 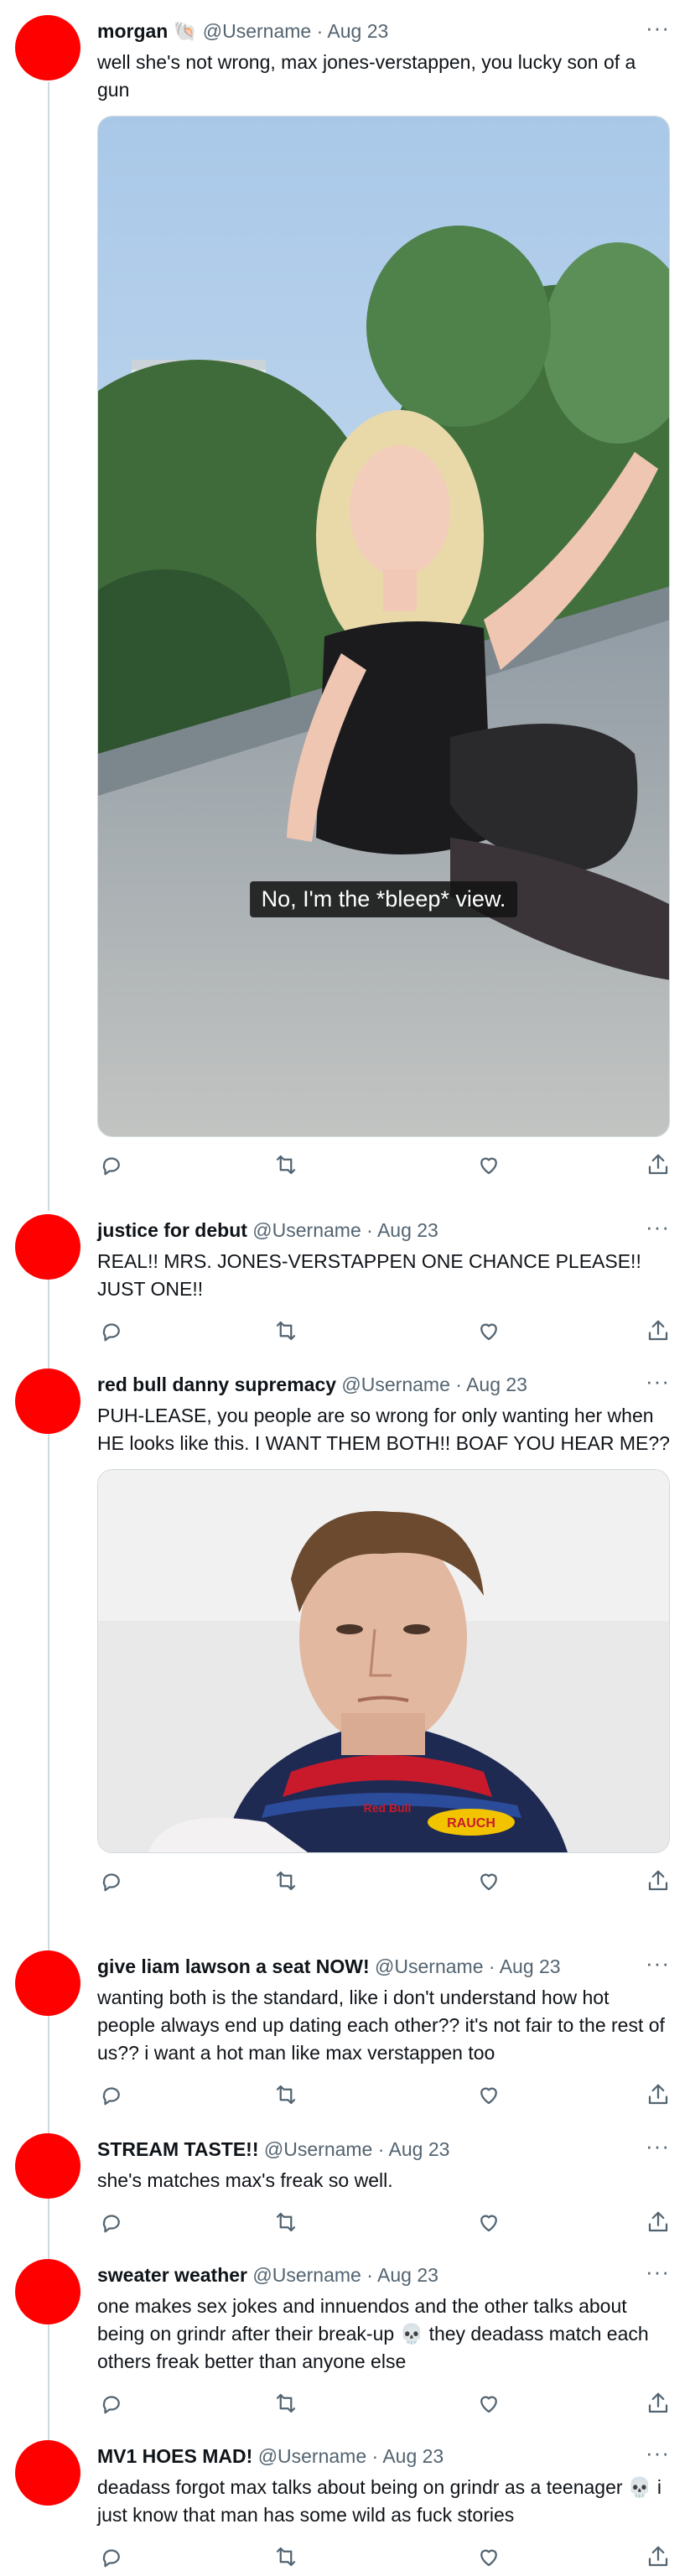 What do you see at coordinates (471, 1823) in the screenshot?
I see `rauch-badge: RAUCH` at bounding box center [471, 1823].